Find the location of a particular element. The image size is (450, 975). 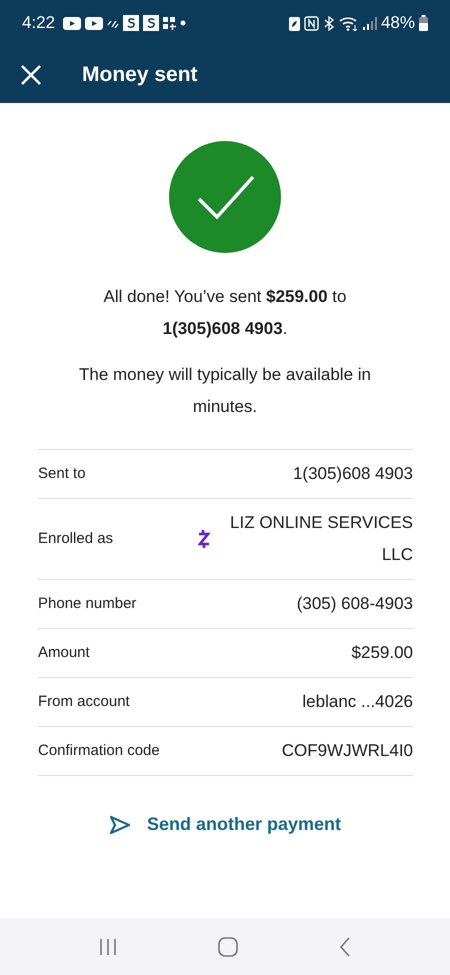

wifi-icon is located at coordinates (348, 23).